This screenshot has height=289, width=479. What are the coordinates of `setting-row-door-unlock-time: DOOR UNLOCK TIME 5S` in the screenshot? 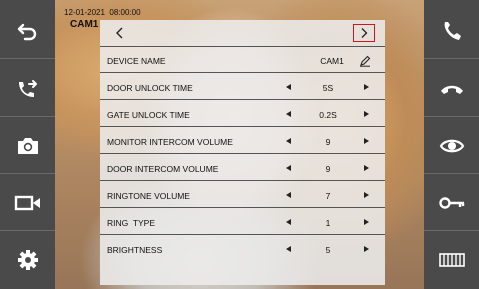 It's located at (242, 87).